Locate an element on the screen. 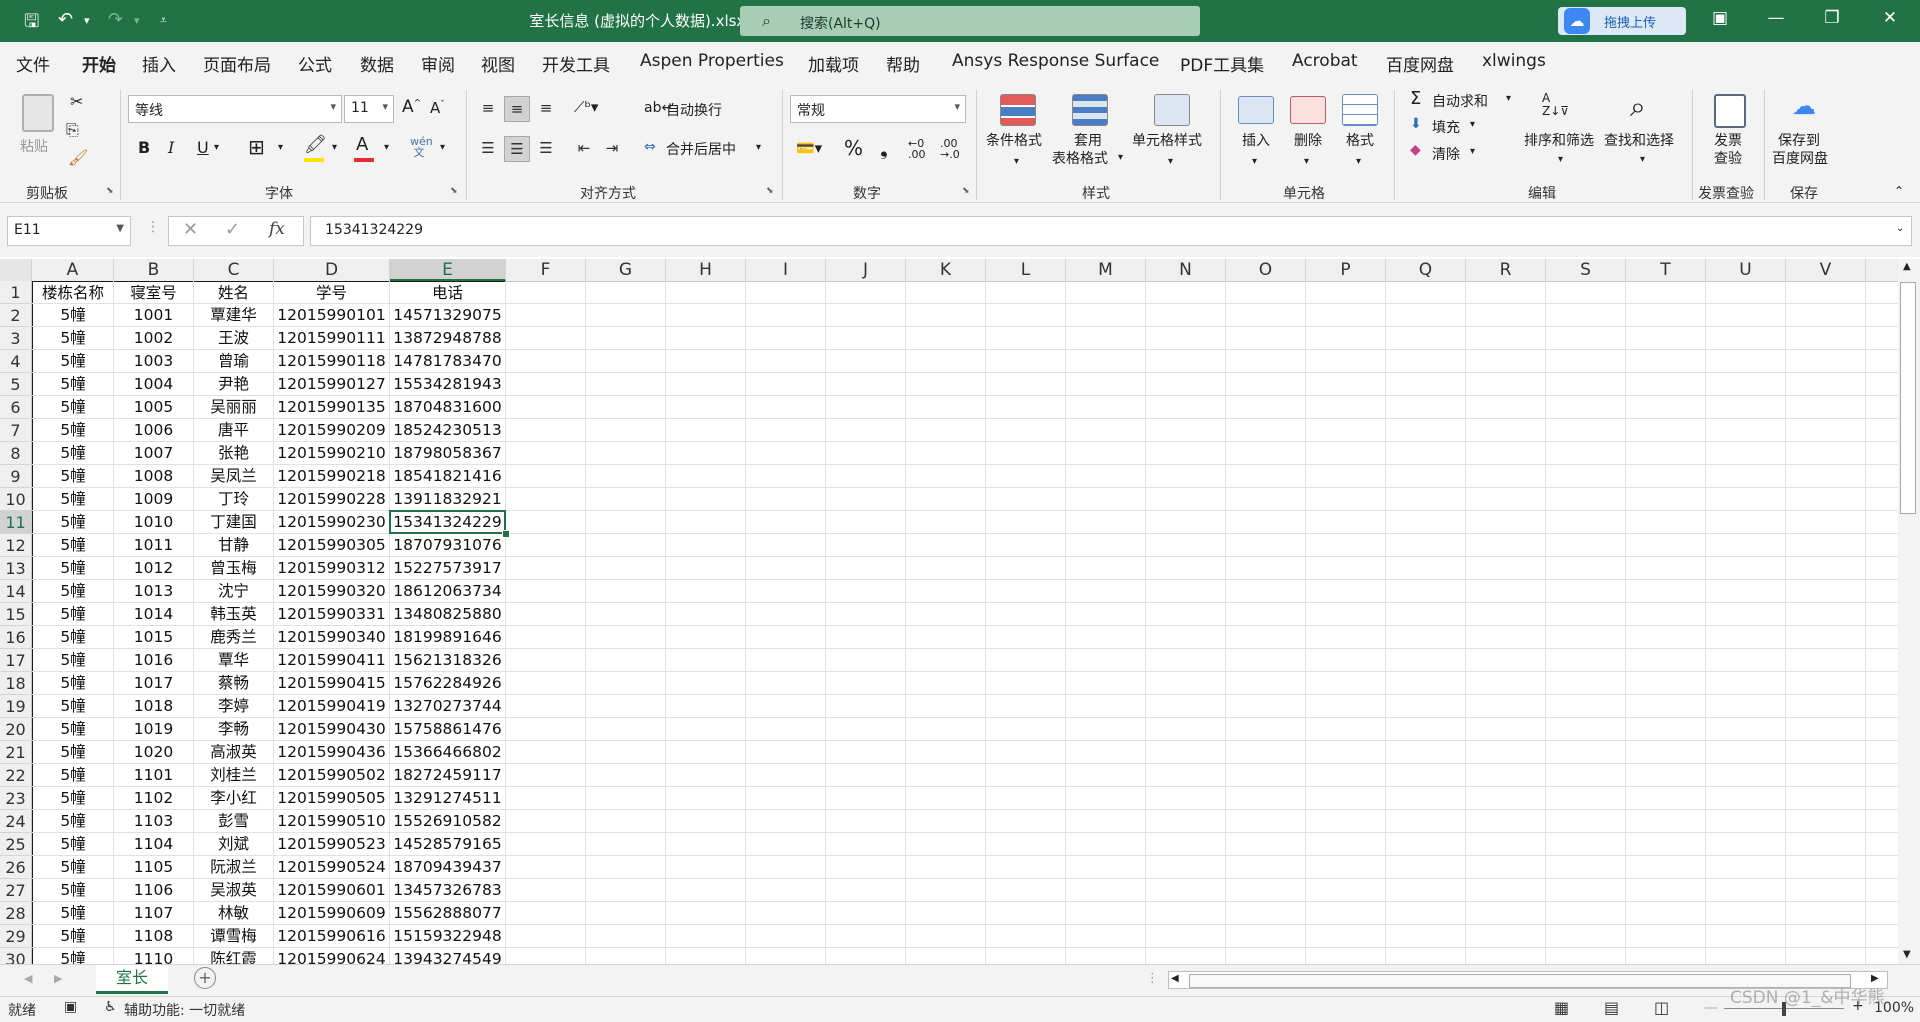 The image size is (1920, 1022). cell-e28: 15562888077 is located at coordinates (448, 913).